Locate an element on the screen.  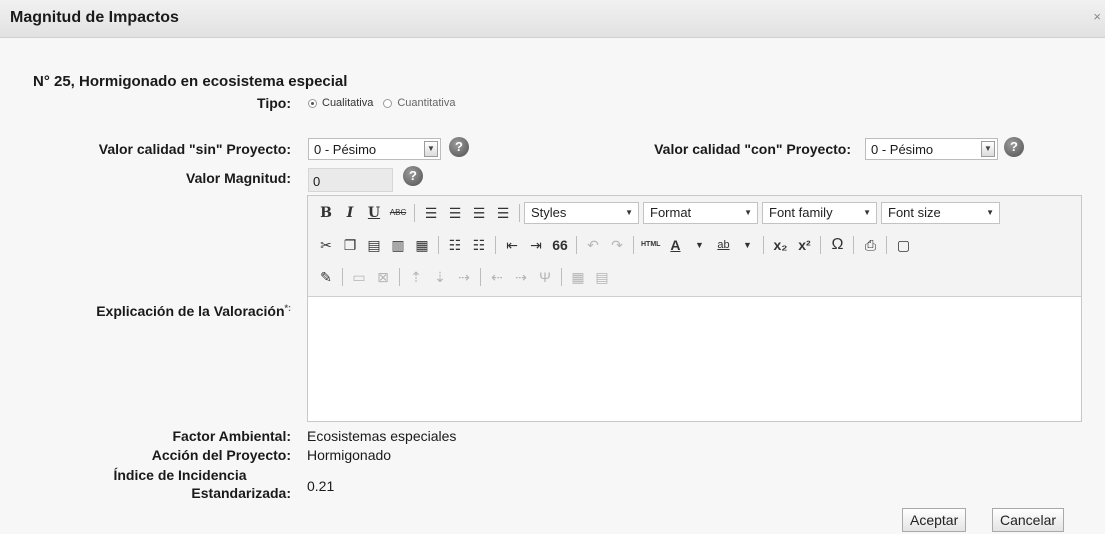
table-row-icon: ▭ is located at coordinates (359, 277).